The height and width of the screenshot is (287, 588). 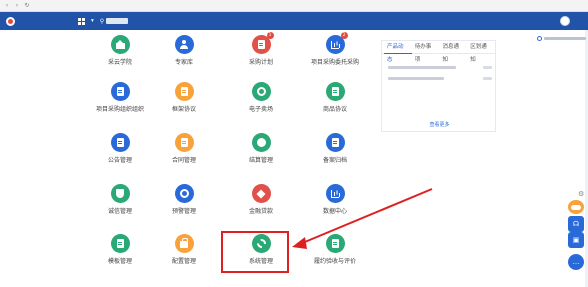 I want to click on app-center-menu: ▾, so click(x=86, y=21).